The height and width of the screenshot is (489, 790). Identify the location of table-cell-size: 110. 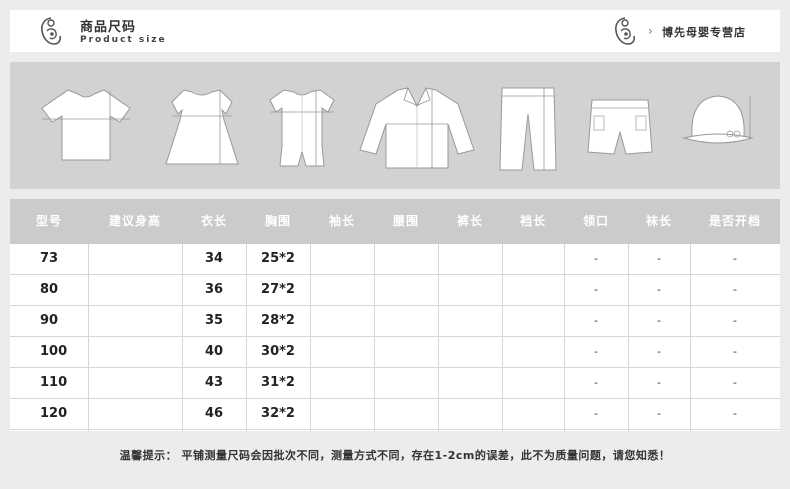
(54, 382).